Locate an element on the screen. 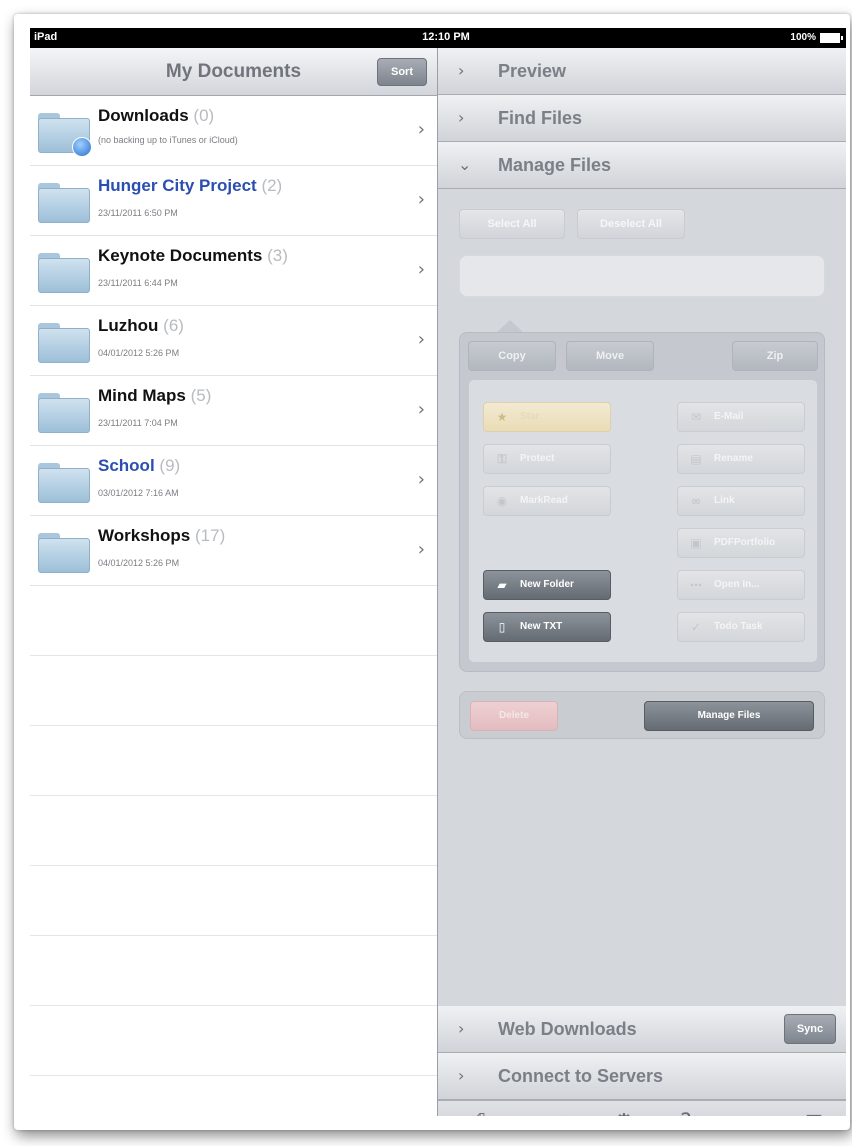  copy-button: Copy is located at coordinates (512, 356).